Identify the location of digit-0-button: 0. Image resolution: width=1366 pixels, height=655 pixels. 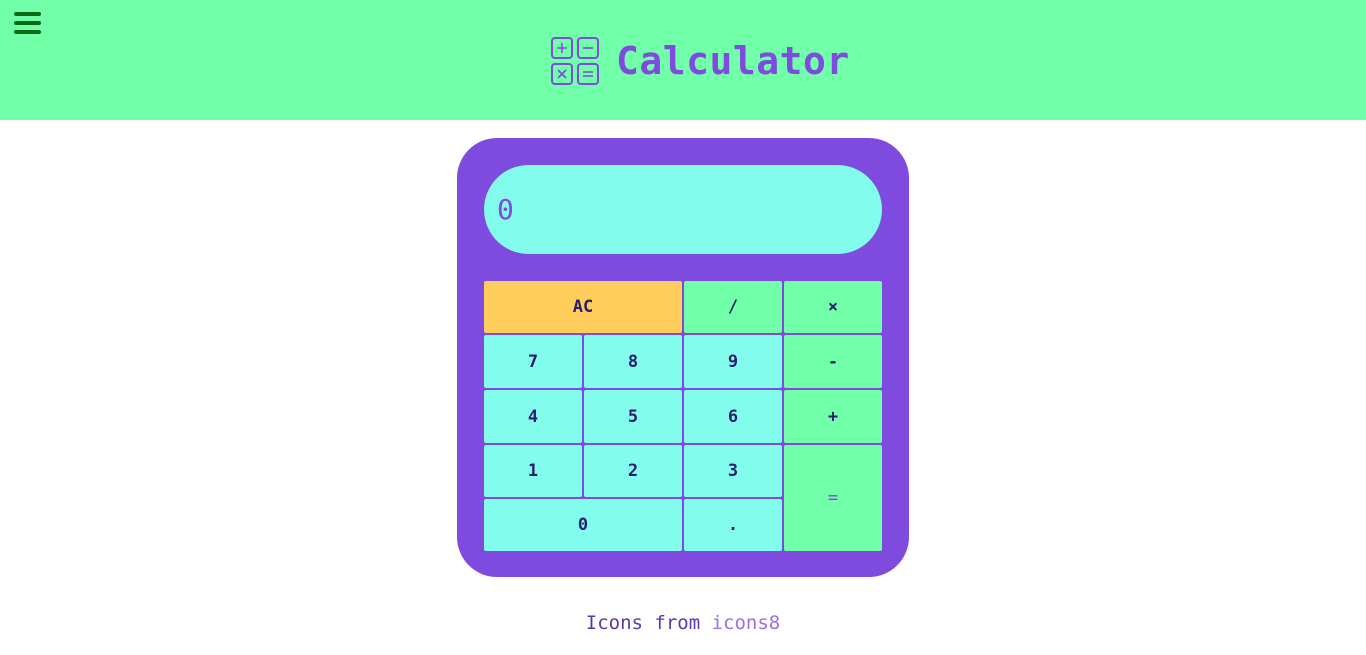
(583, 525).